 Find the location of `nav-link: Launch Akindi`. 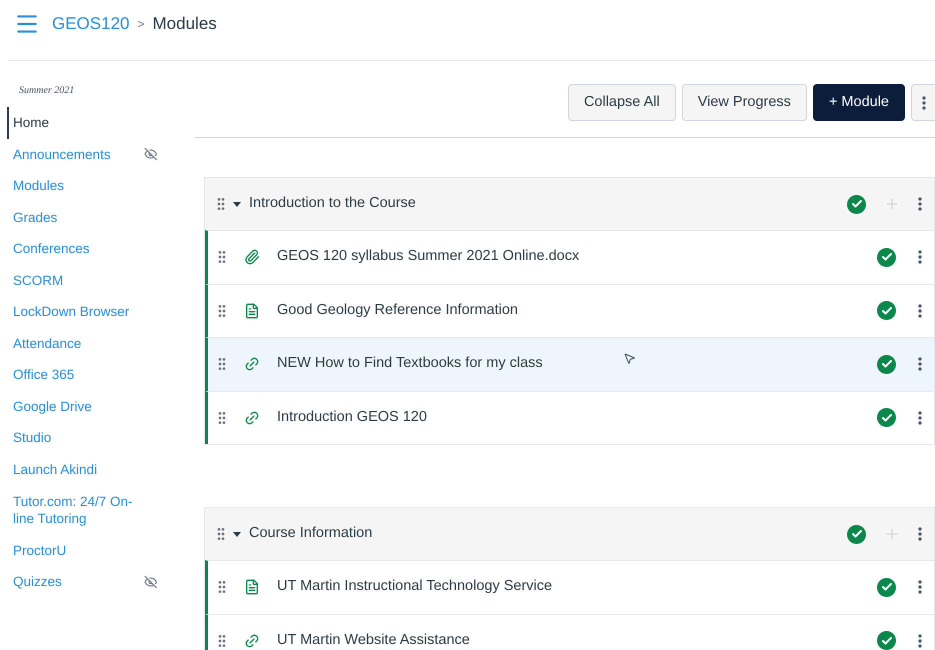

nav-link: Launch Akindi is located at coordinates (78, 470).